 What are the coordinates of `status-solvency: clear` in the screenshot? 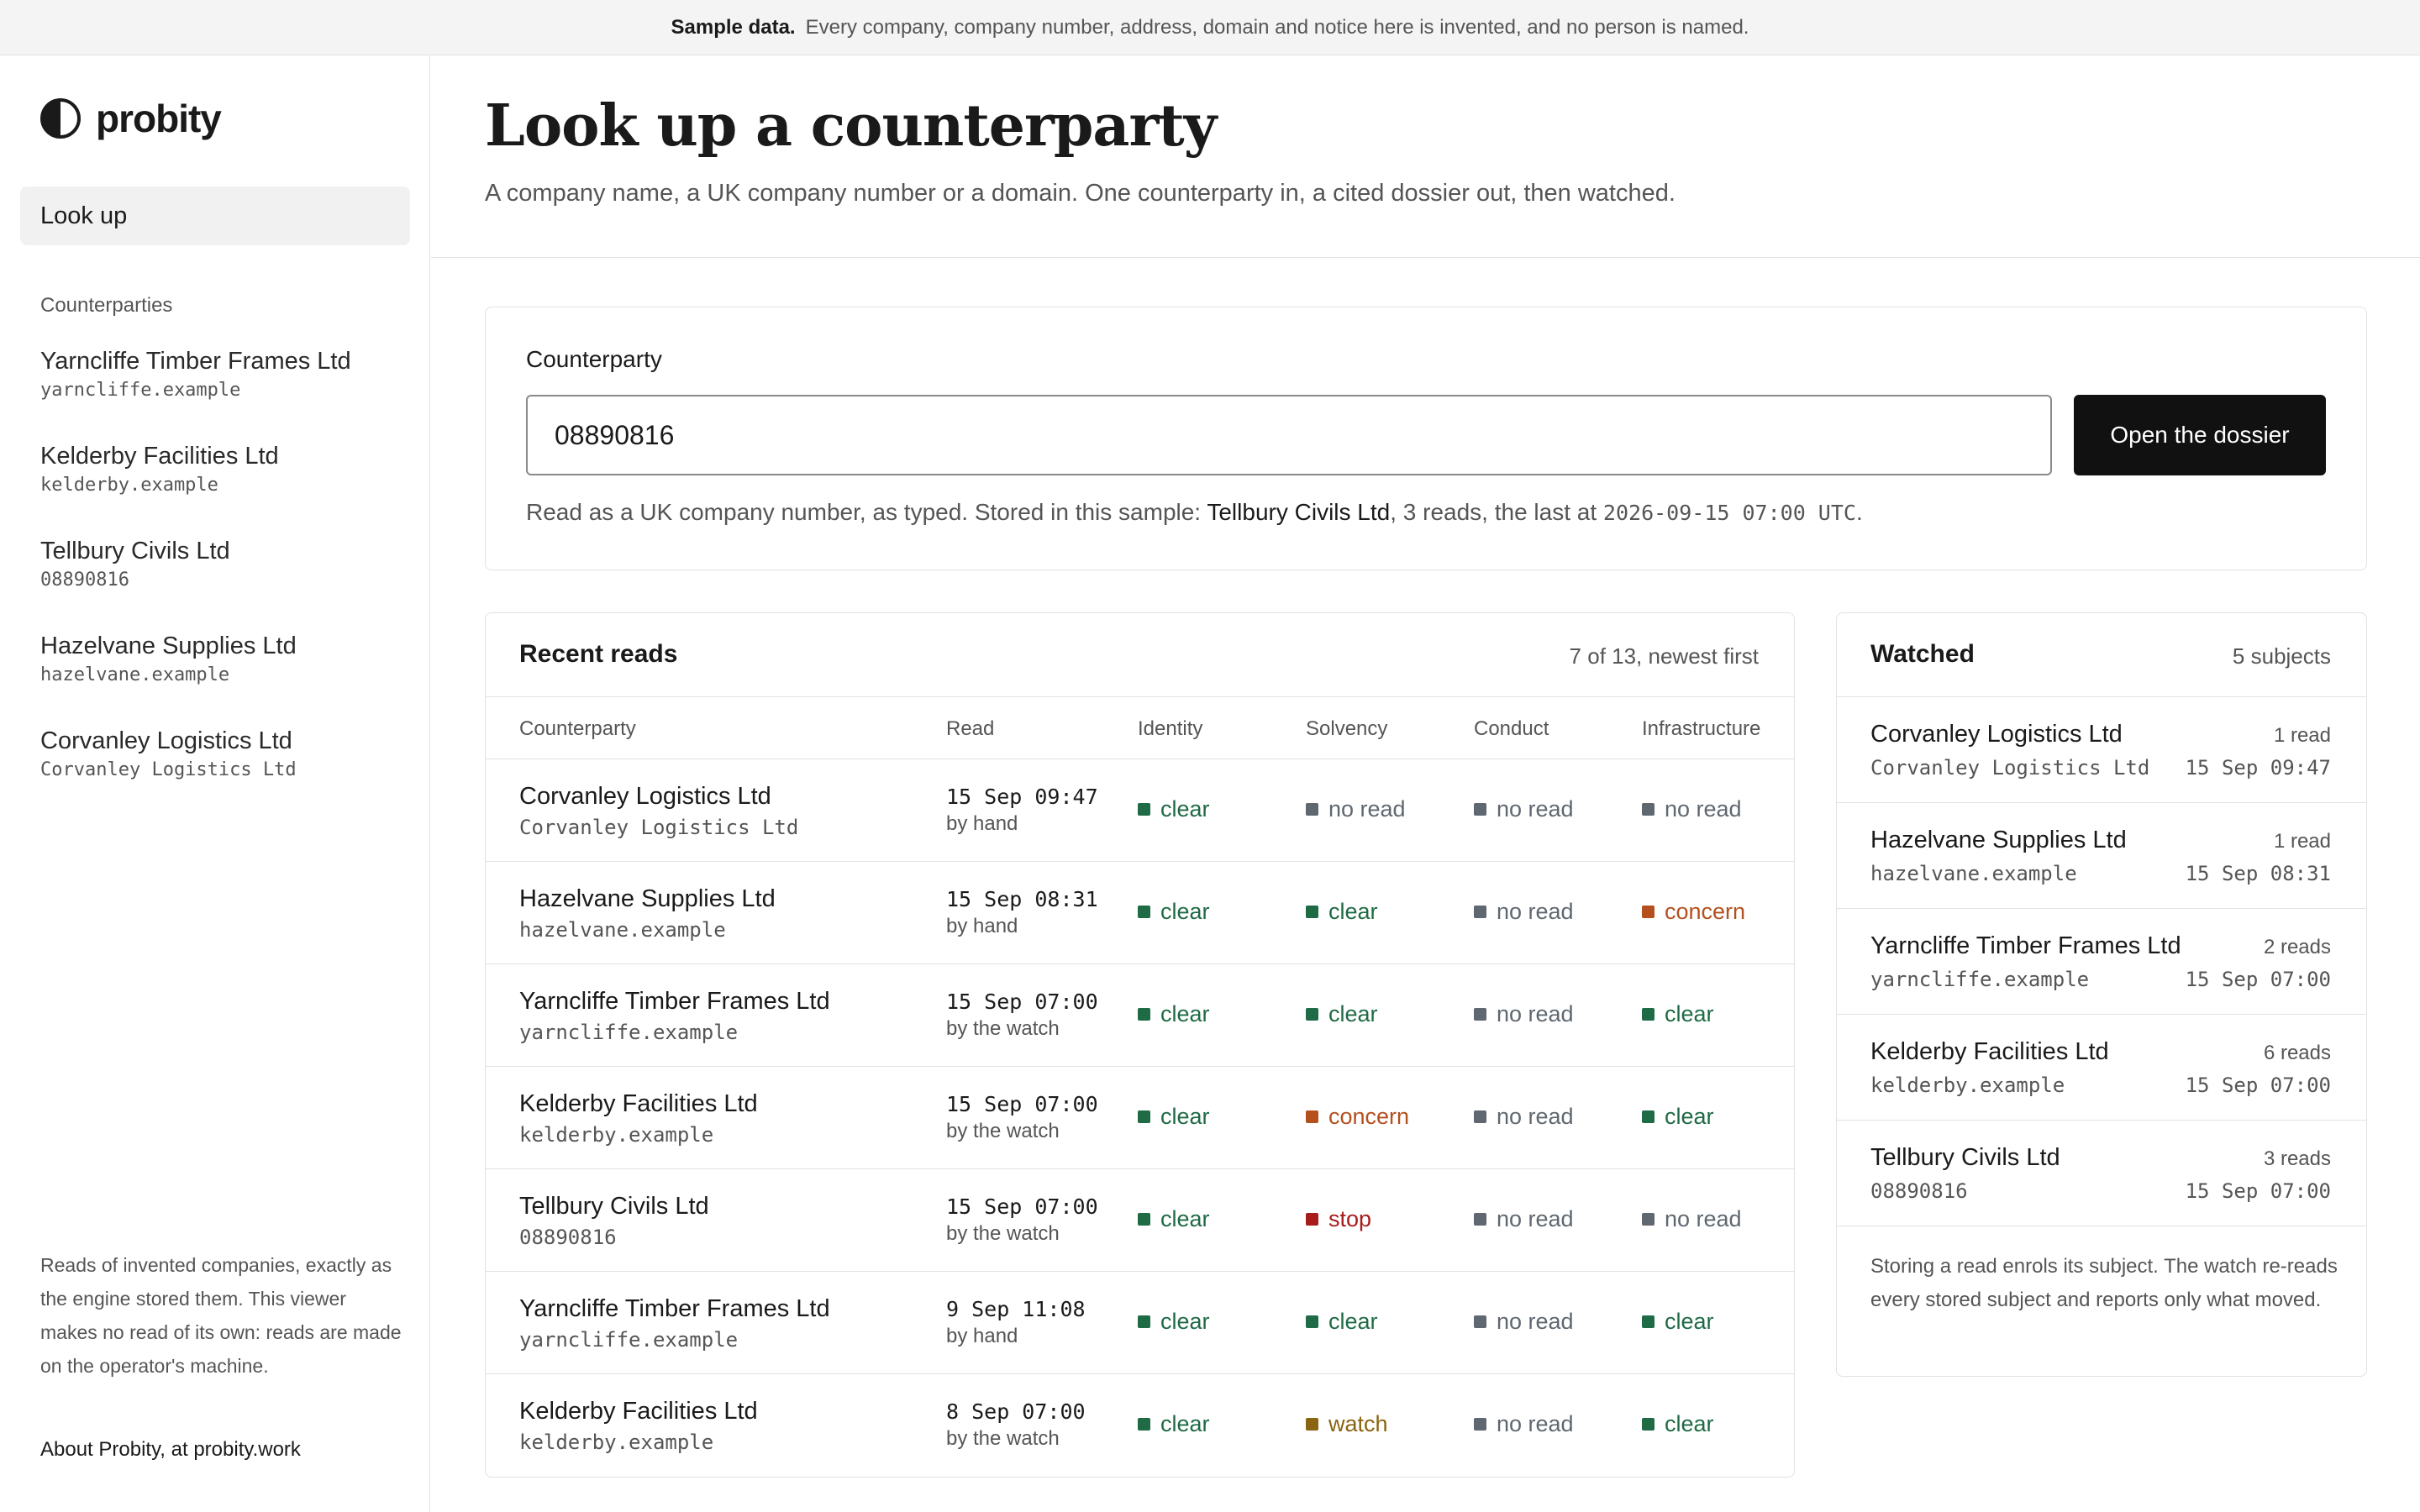 It's located at (1342, 912).